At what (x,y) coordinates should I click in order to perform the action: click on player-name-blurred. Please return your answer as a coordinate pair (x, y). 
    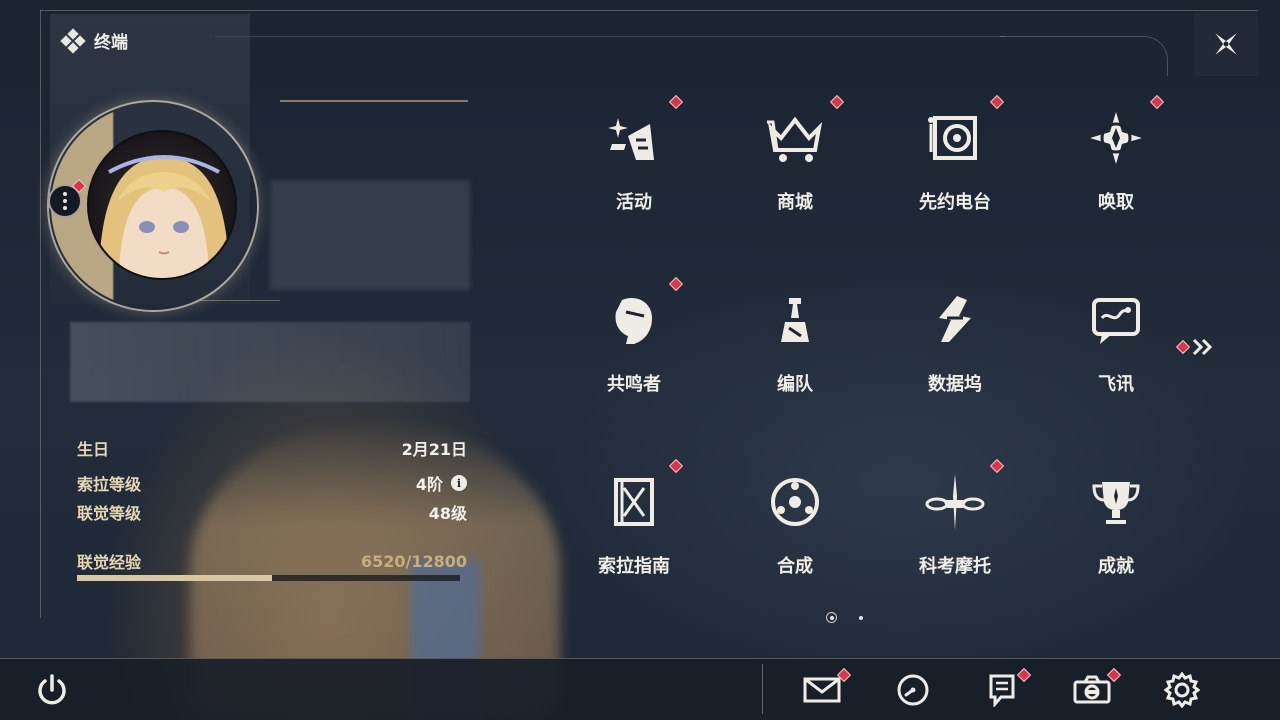
    Looking at the image, I should click on (270, 362).